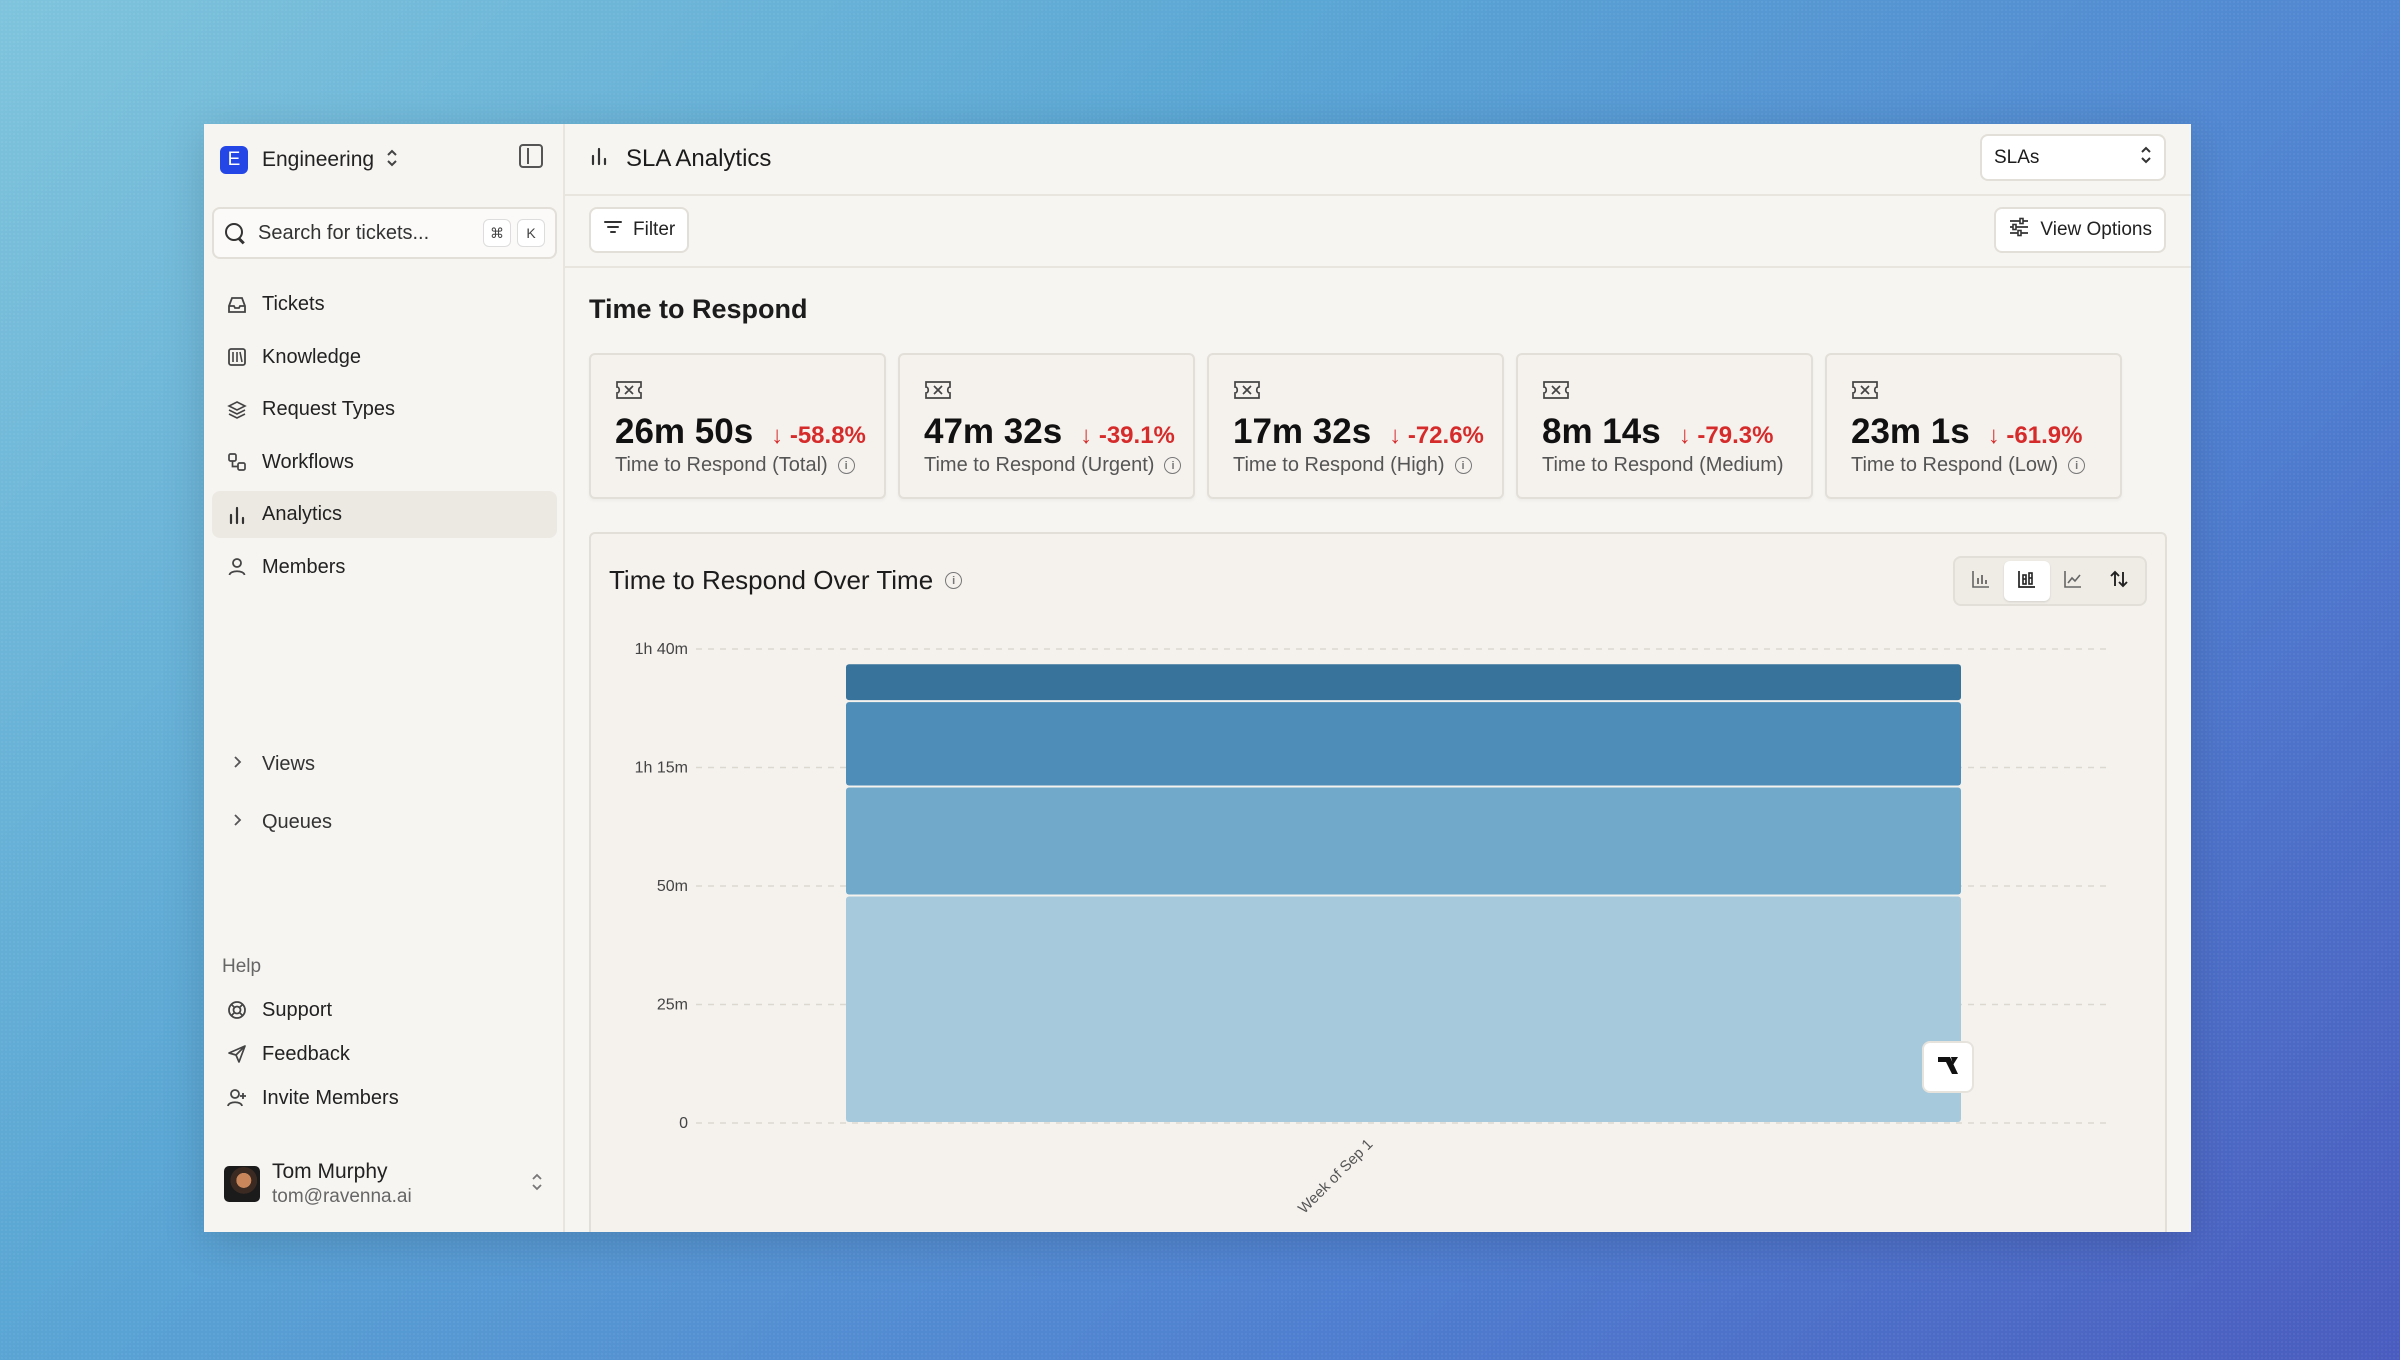 The image size is (2400, 1360). I want to click on metric-card-low: 23m 1s ↓ -61.9% Time to Respond (Low) i, so click(1973, 426).